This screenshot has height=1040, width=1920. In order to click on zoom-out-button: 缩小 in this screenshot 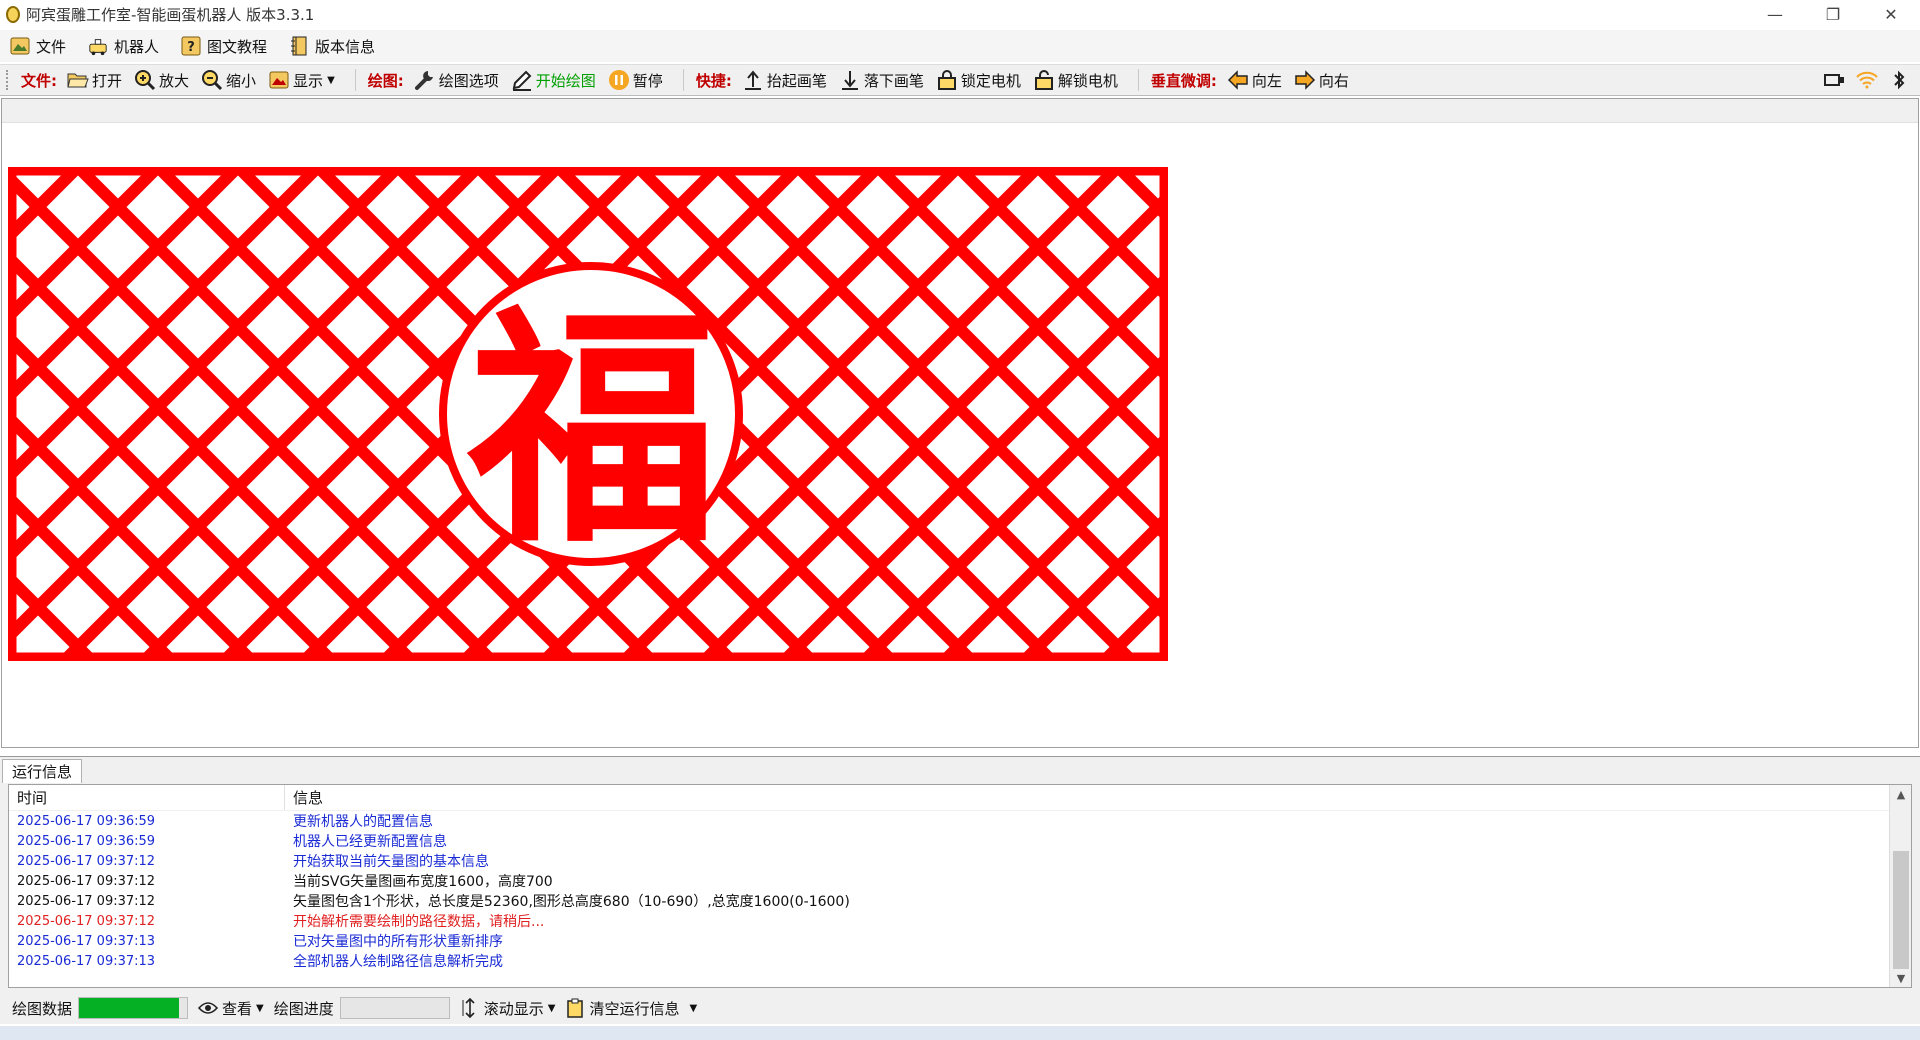, I will do `click(228, 80)`.